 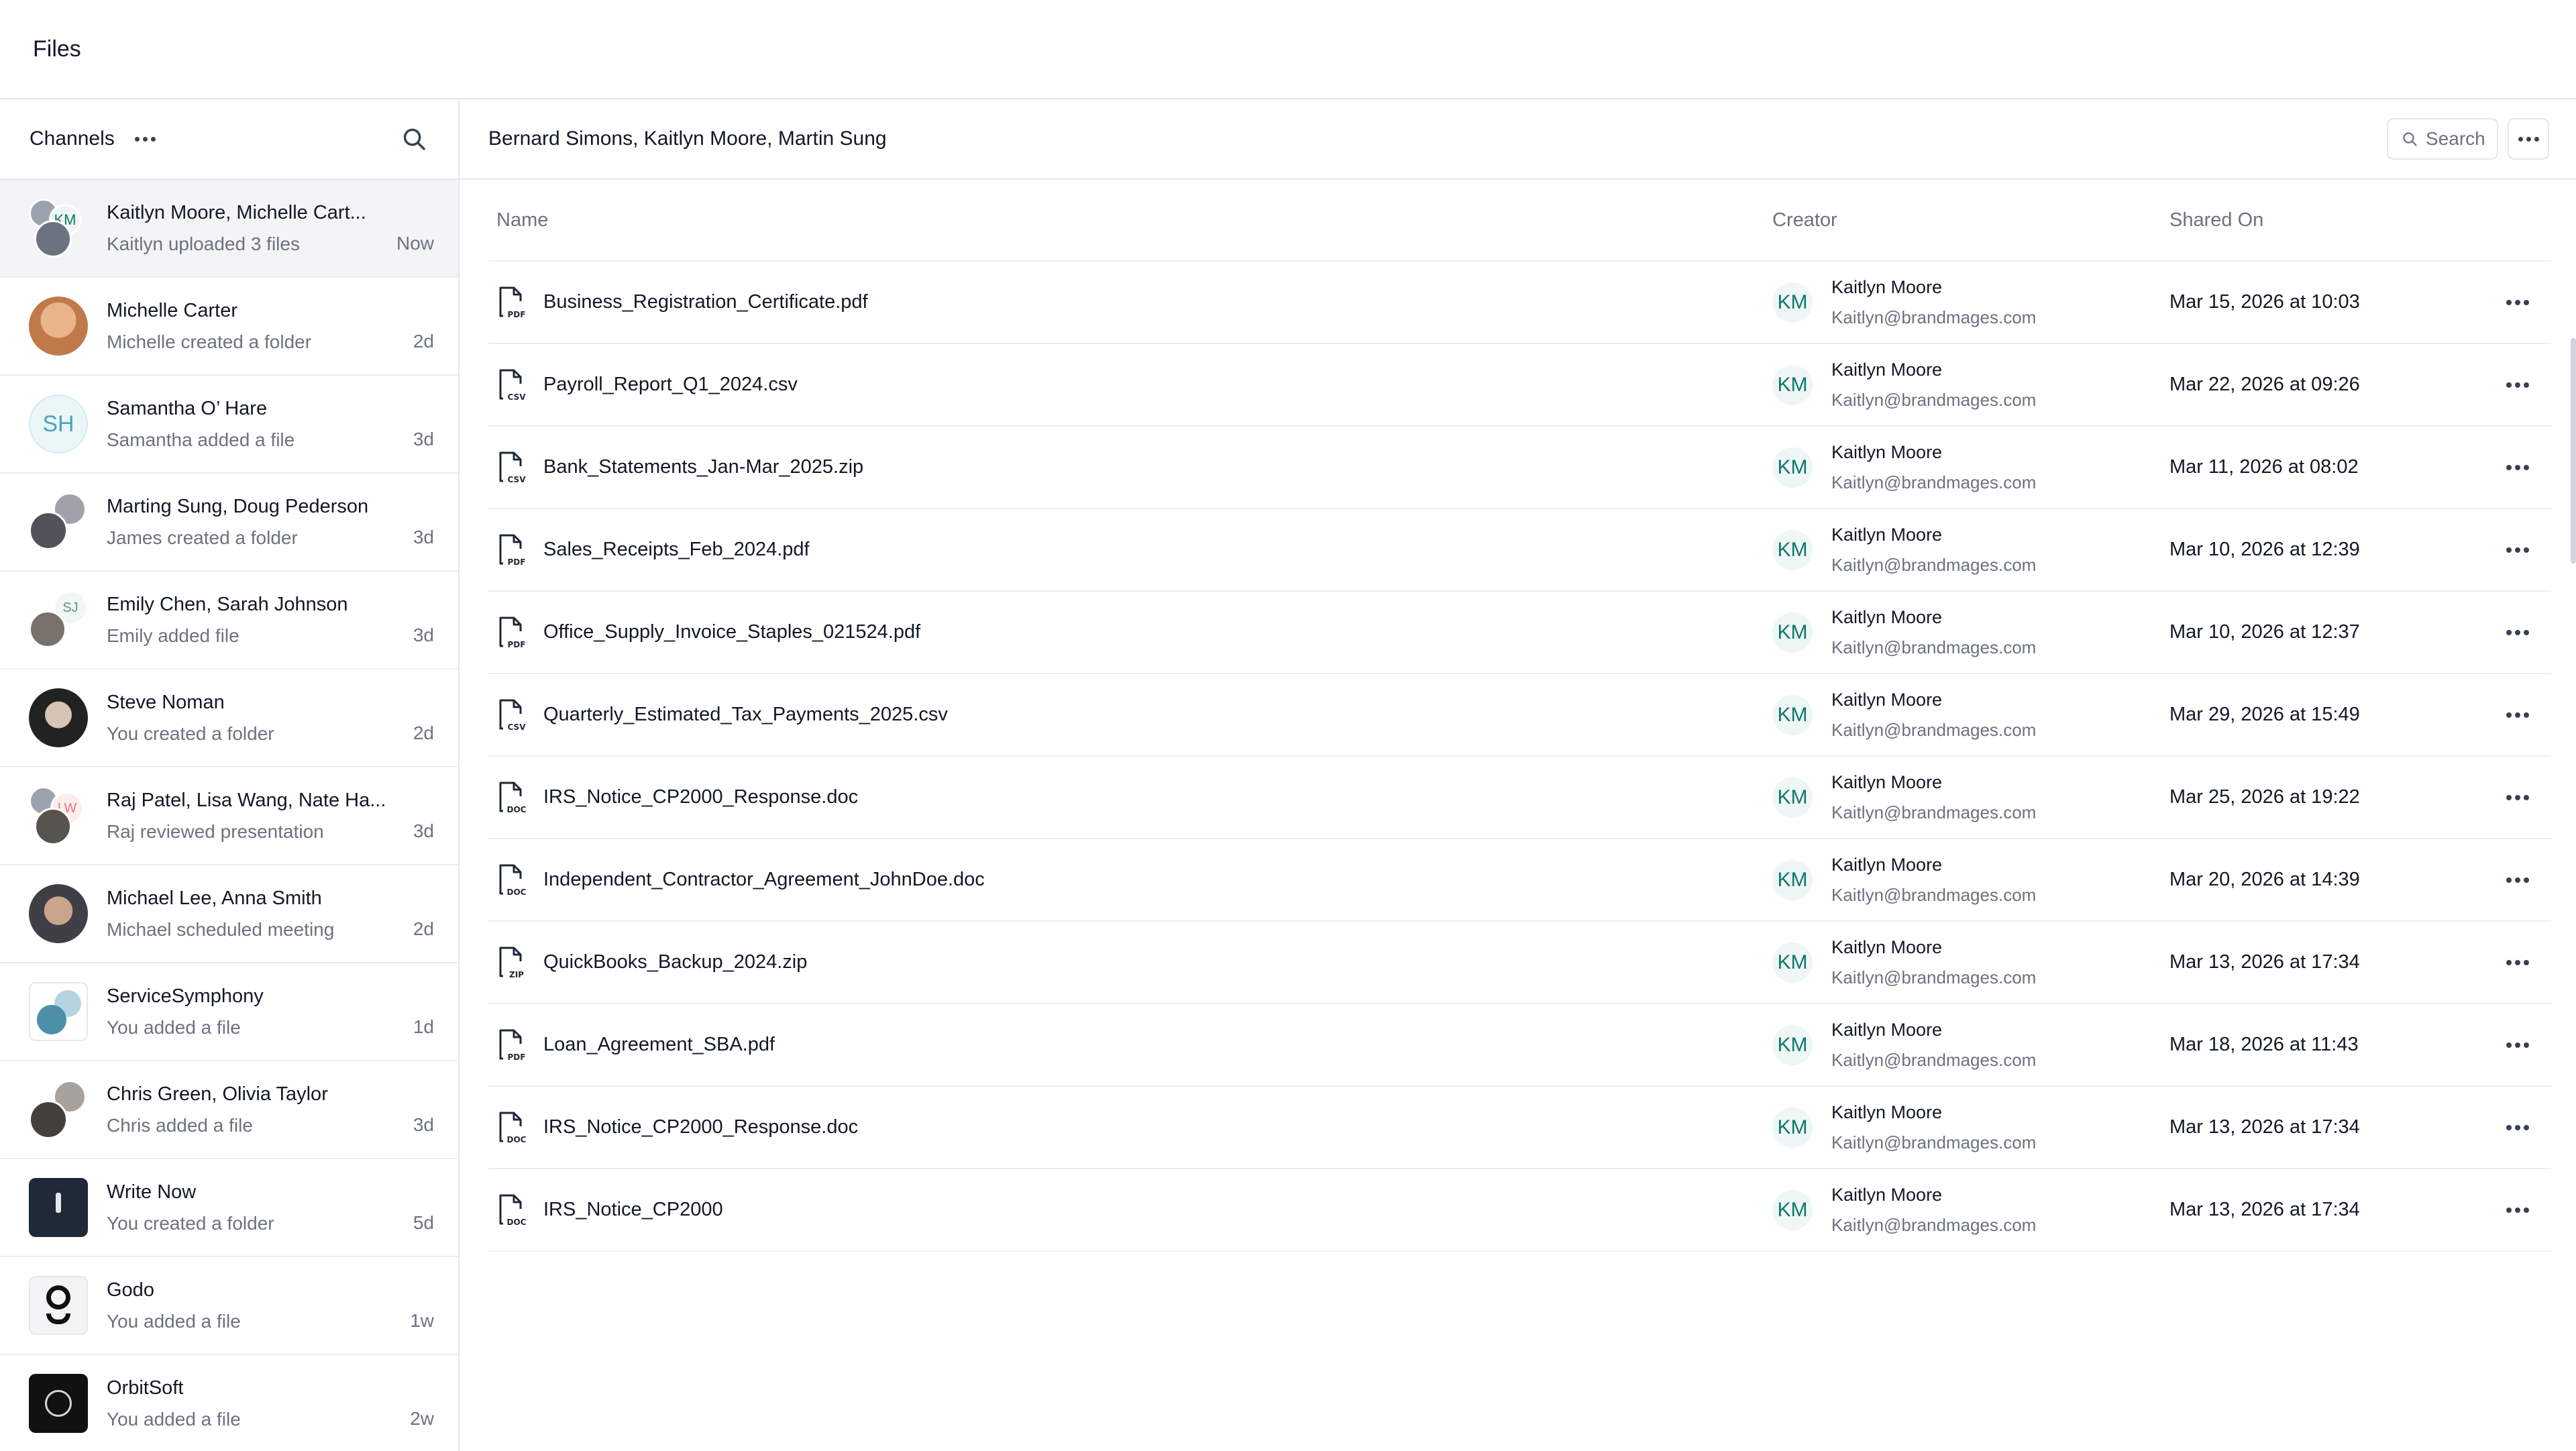 I want to click on shared-on-cell: Mar 22, 2026 at 09:26, so click(x=2326, y=385).